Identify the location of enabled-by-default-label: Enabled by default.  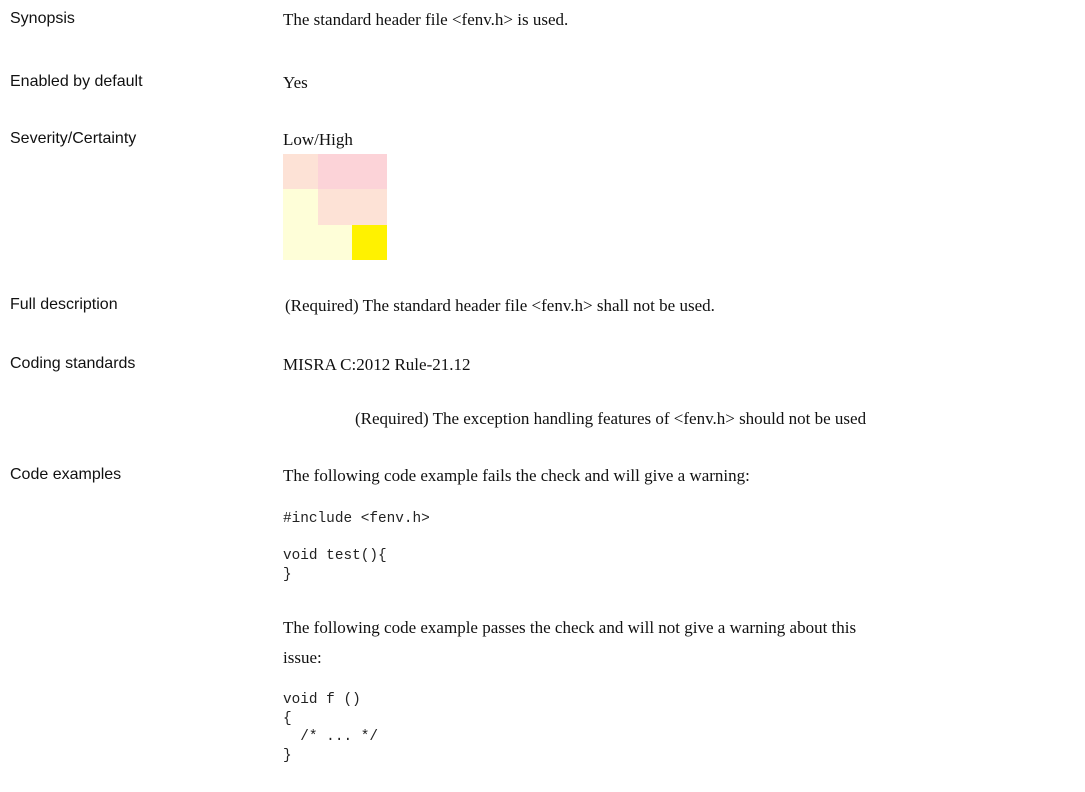
(76, 81).